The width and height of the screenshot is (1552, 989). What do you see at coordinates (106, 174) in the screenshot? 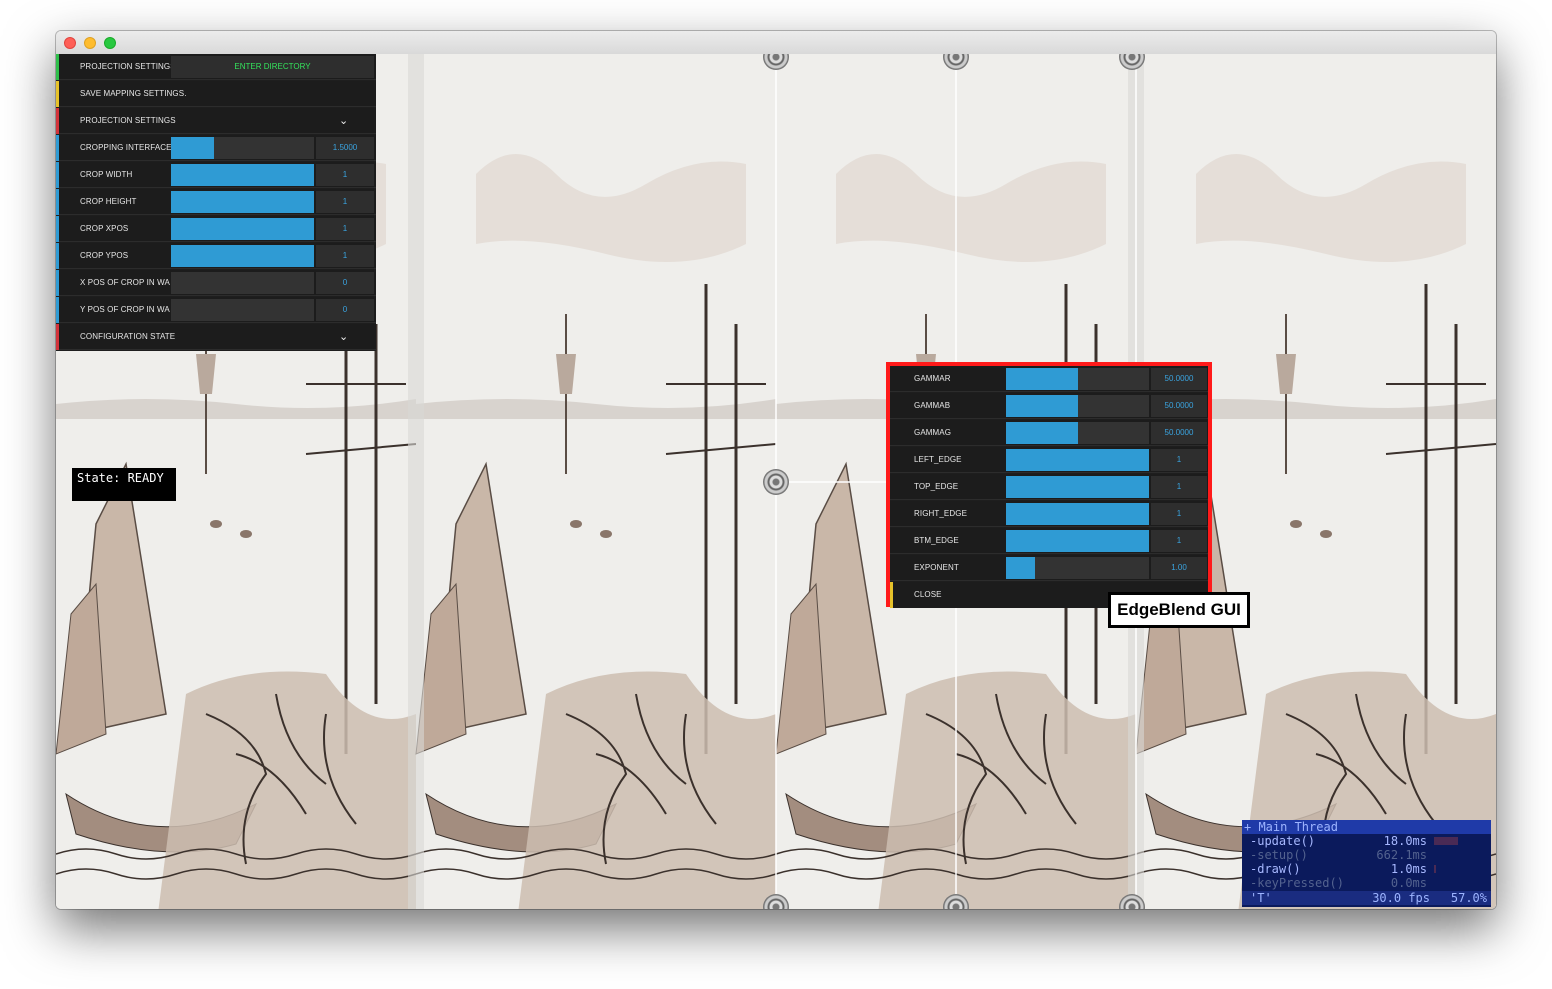
I see `row-label: CROP WIDTH` at bounding box center [106, 174].